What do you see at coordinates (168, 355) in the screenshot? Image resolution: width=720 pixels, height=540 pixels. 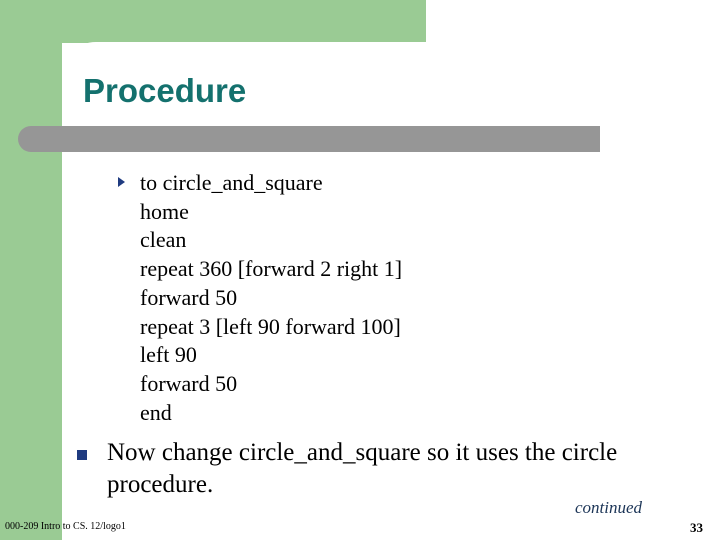 I see `code-line: left 90` at bounding box center [168, 355].